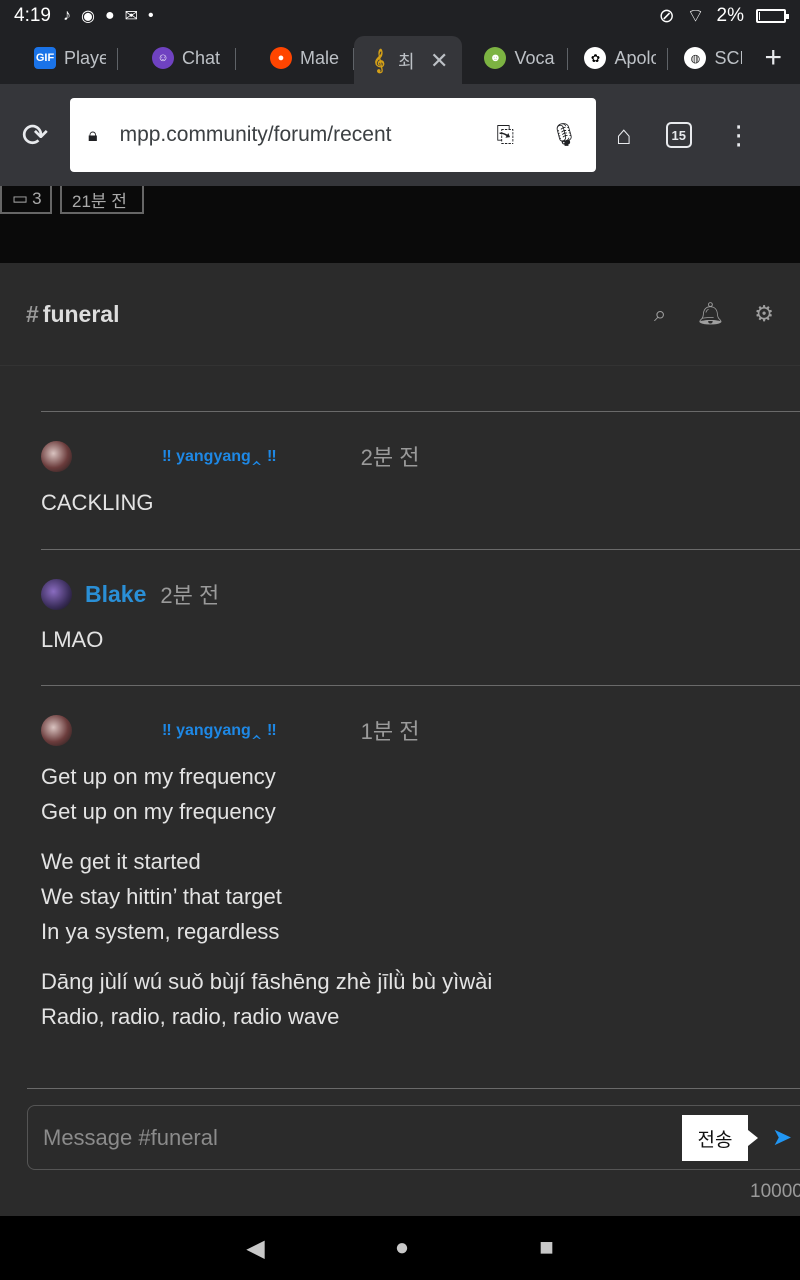 This screenshot has height=1280, width=800. What do you see at coordinates (298, 135) in the screenshot?
I see `url-text: mpp.community/forum/recent` at bounding box center [298, 135].